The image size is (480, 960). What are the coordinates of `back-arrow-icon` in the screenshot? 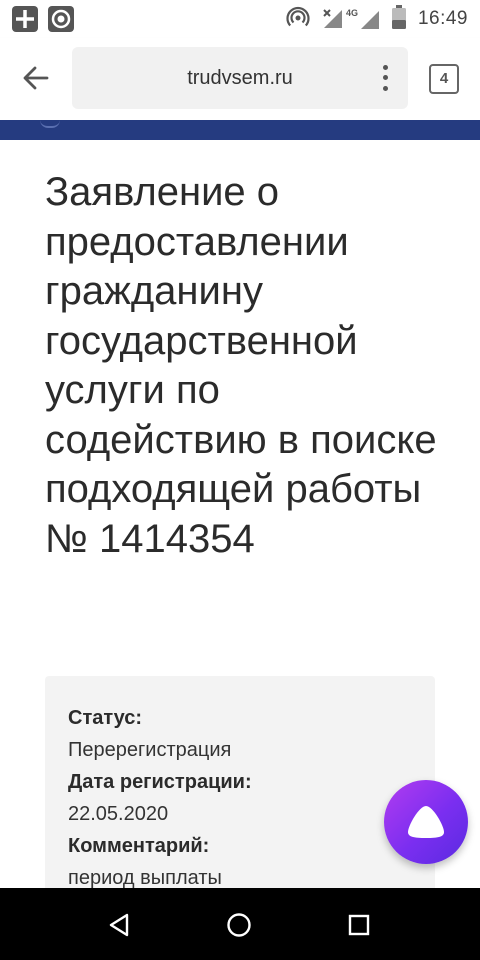 It's located at (36, 78).